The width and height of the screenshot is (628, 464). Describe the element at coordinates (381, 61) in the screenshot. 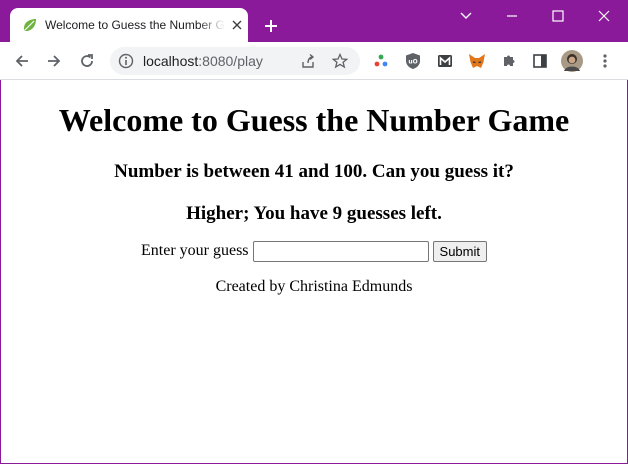

I see `color-dots-extension-icon` at that location.